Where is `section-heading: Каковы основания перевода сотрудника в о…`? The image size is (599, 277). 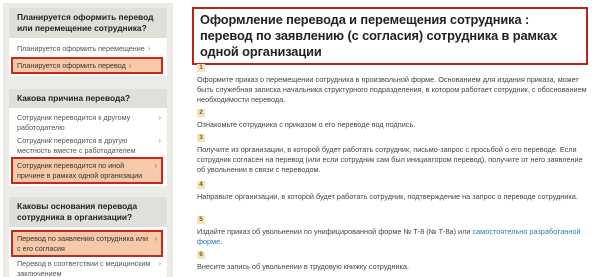 section-heading: Каковы основания перевода сотрудника в о… is located at coordinates (88, 212).